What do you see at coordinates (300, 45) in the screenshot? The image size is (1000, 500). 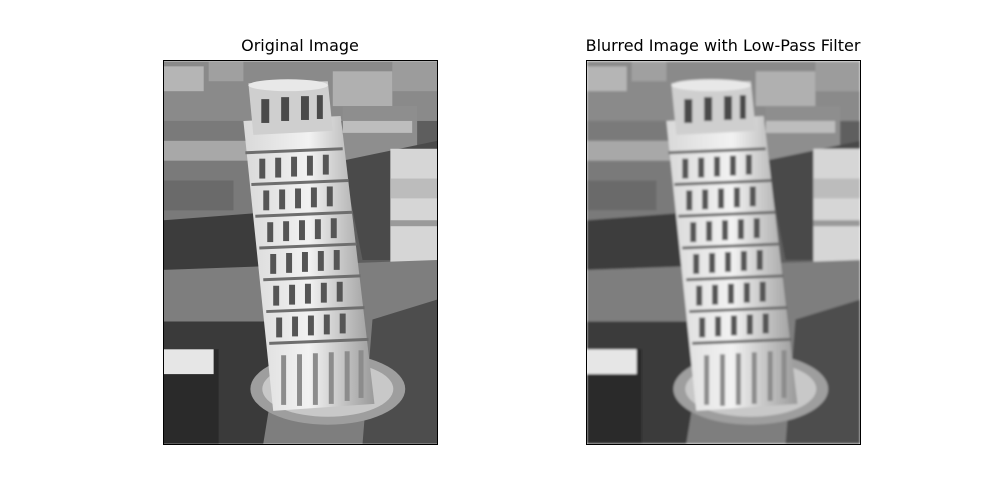 I see `left-panel-title: Original Image` at bounding box center [300, 45].